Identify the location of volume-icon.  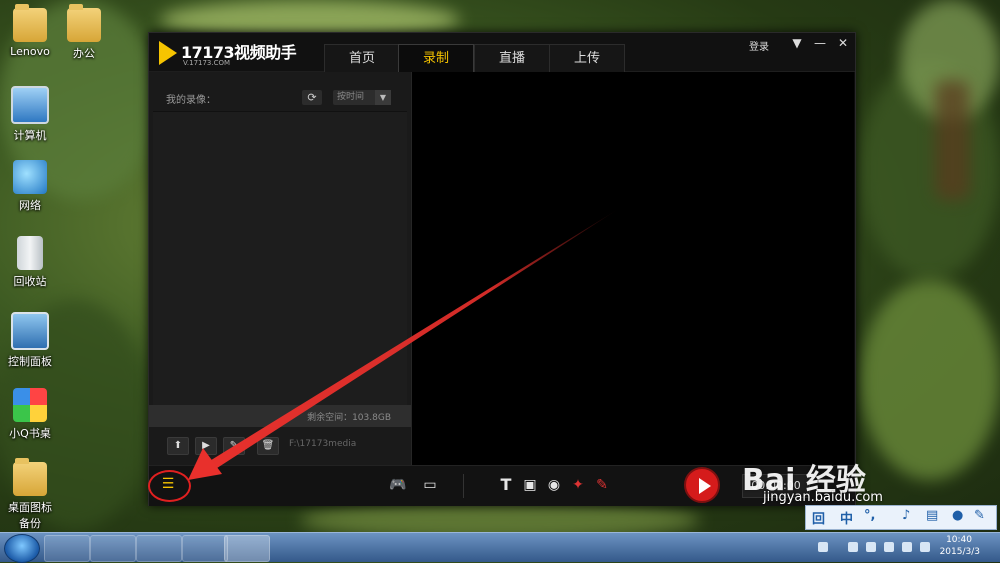
(907, 547).